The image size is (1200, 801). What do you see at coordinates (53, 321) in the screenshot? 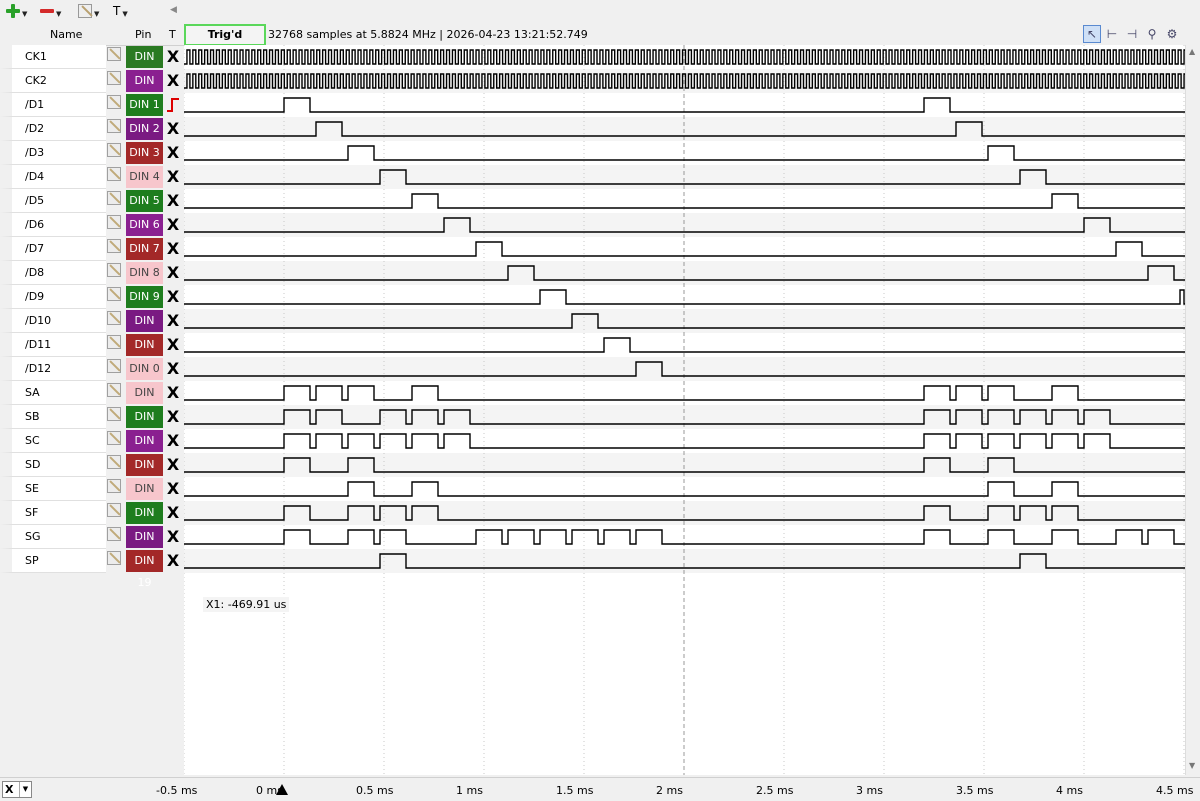
I see `channel-name-cell: /D10` at bounding box center [53, 321].